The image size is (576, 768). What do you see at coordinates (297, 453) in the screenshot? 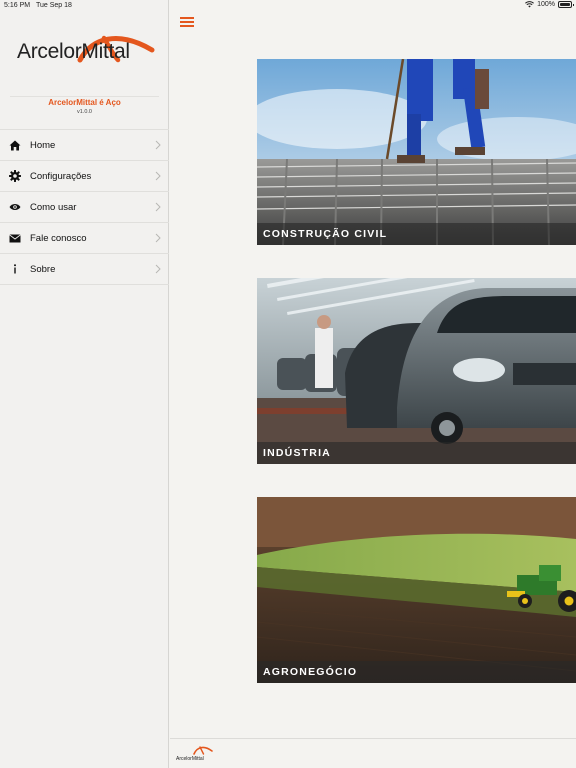
I see `card-title: INDÚSTRIA` at bounding box center [297, 453].